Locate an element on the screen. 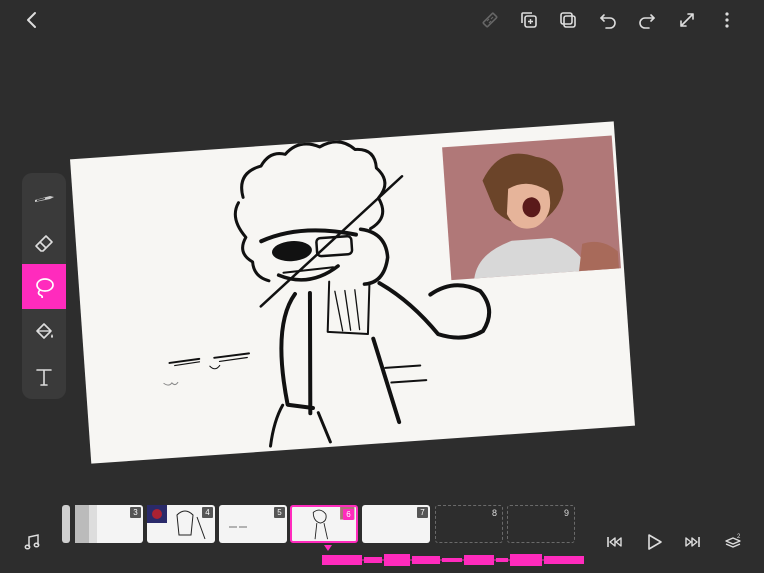 This screenshot has width=764, height=573. tool-palette is located at coordinates (44, 286).